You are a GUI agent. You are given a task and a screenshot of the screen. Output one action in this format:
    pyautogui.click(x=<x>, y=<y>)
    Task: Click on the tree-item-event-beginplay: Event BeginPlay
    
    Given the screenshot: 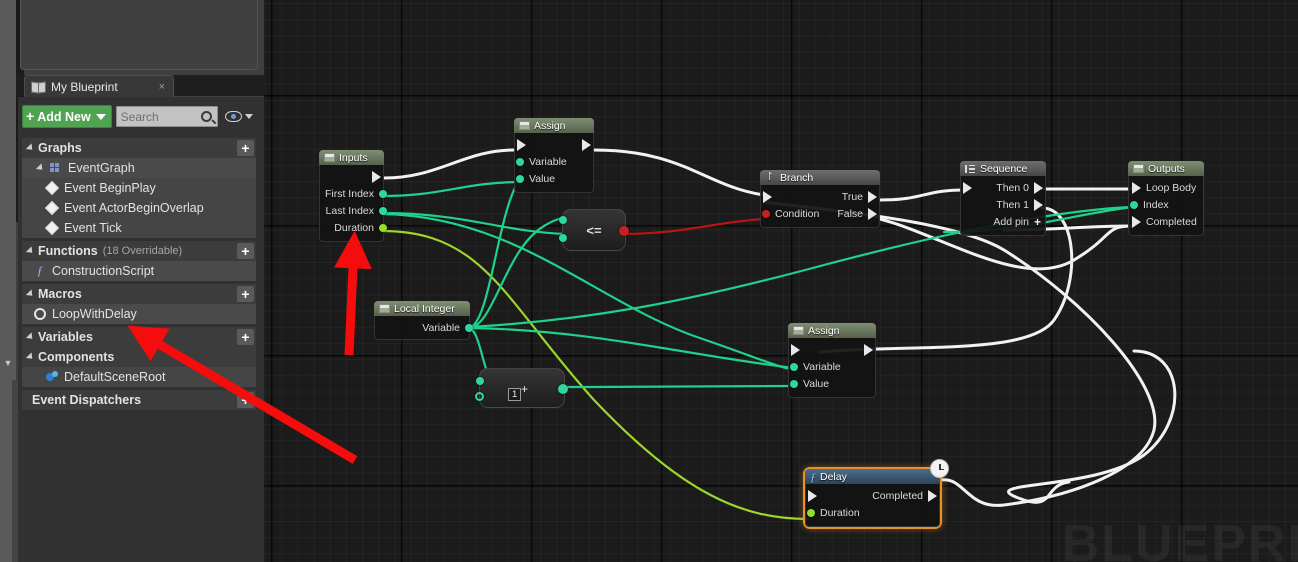 What is the action you would take?
    pyautogui.click(x=139, y=188)
    